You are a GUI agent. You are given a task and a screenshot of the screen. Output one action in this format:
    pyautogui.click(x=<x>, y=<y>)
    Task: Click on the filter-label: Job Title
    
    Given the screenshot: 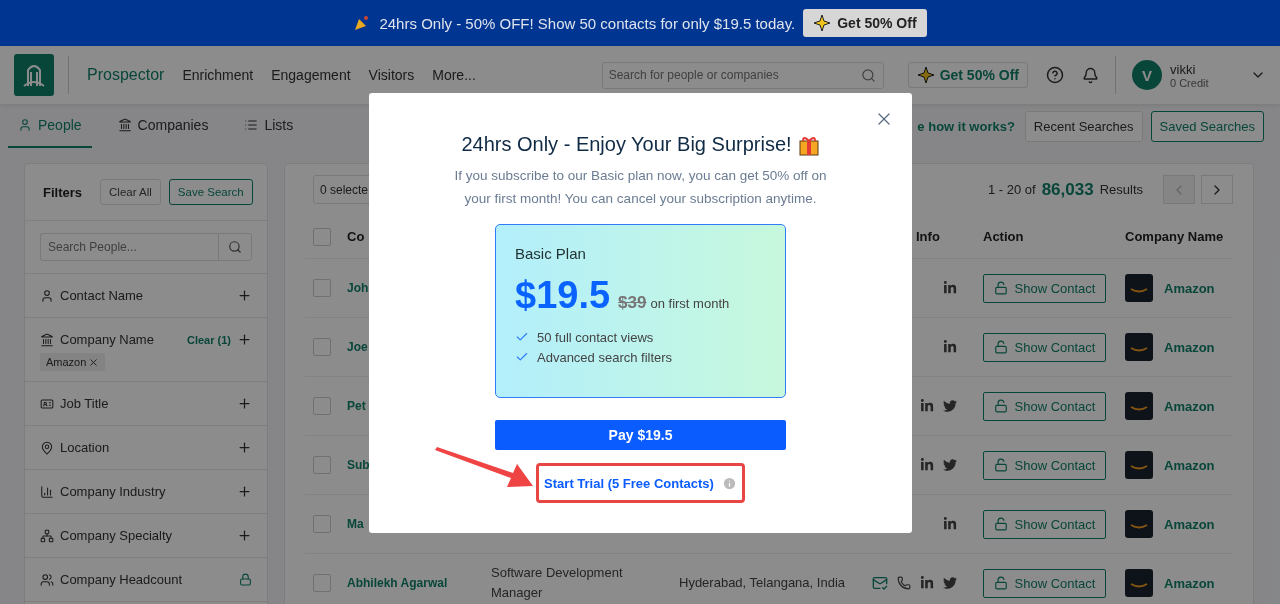 What is the action you would take?
    pyautogui.click(x=145, y=403)
    